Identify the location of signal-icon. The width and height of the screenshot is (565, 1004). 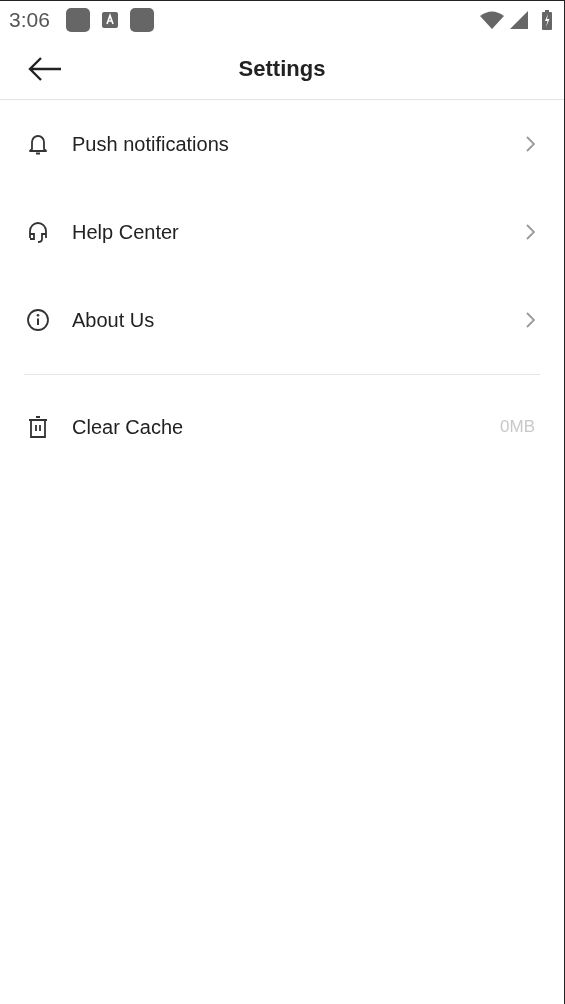
(519, 20).